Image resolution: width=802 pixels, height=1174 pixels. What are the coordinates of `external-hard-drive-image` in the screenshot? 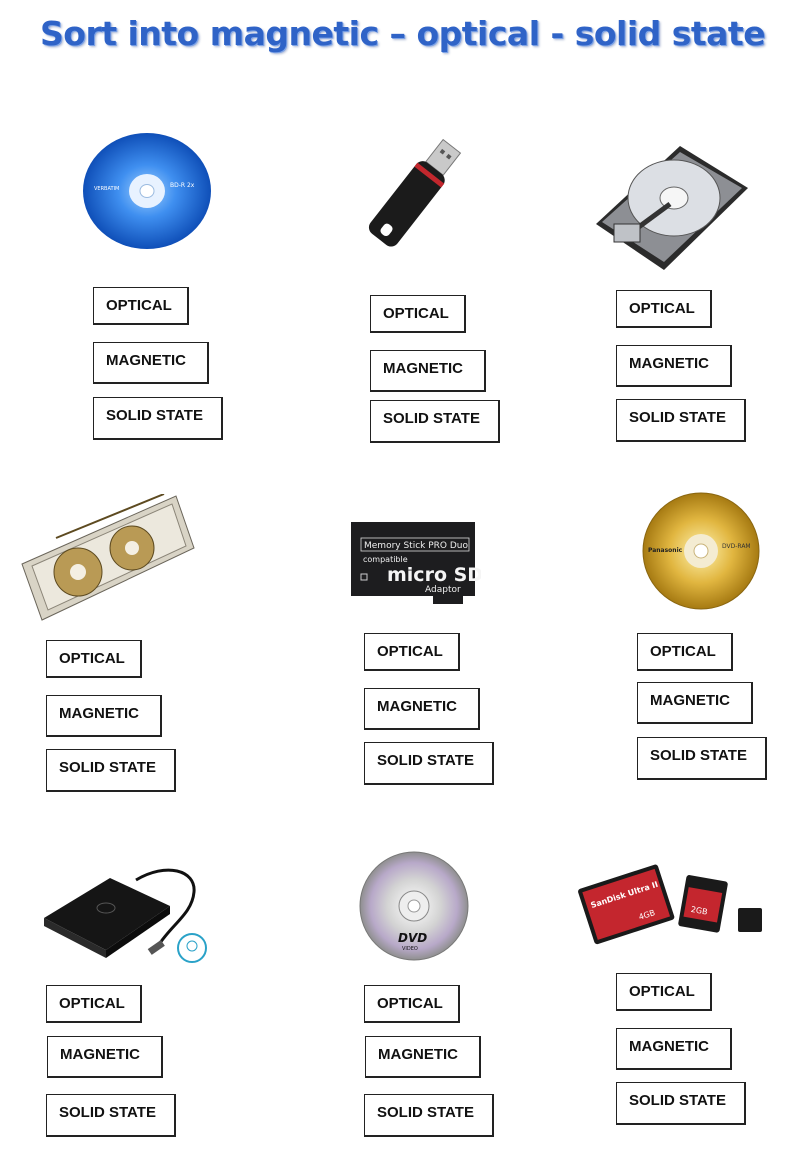 It's located at (125, 915).